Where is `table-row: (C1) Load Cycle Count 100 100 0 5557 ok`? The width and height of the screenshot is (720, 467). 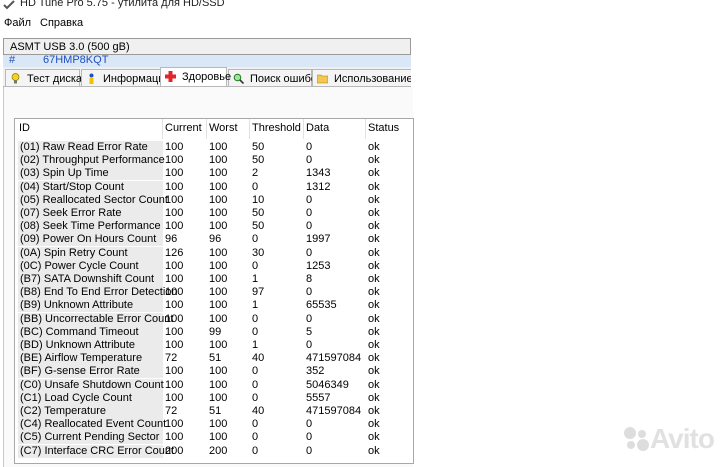 table-row: (C1) Load Cycle Count 100 100 0 5557 ok is located at coordinates (214, 398).